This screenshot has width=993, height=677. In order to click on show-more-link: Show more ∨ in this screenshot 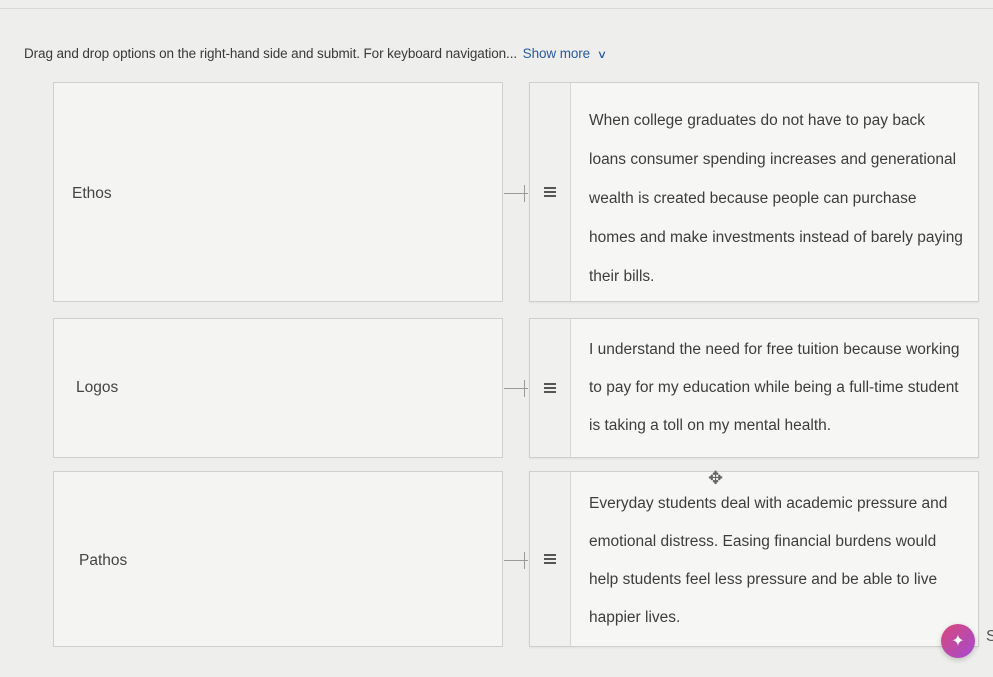, I will do `click(565, 53)`.